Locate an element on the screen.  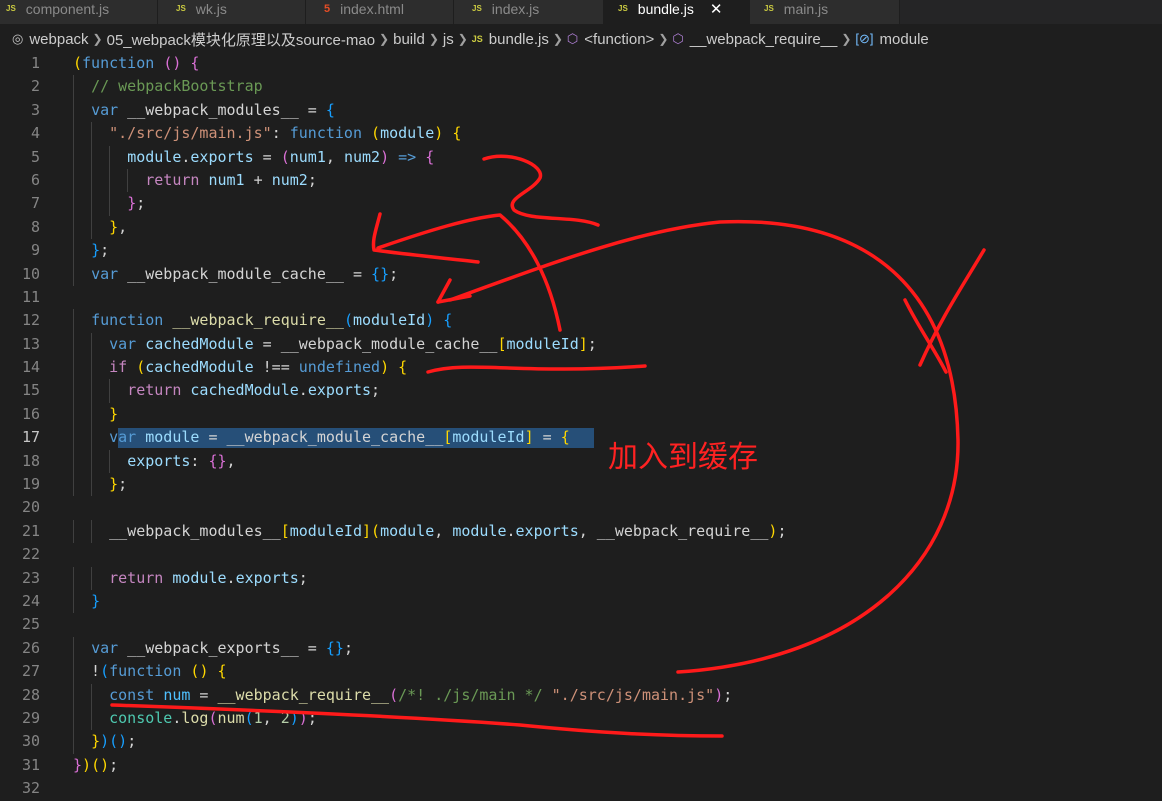
code-text: var __webpack_module_cache__ = {}; is located at coordinates (245, 273).